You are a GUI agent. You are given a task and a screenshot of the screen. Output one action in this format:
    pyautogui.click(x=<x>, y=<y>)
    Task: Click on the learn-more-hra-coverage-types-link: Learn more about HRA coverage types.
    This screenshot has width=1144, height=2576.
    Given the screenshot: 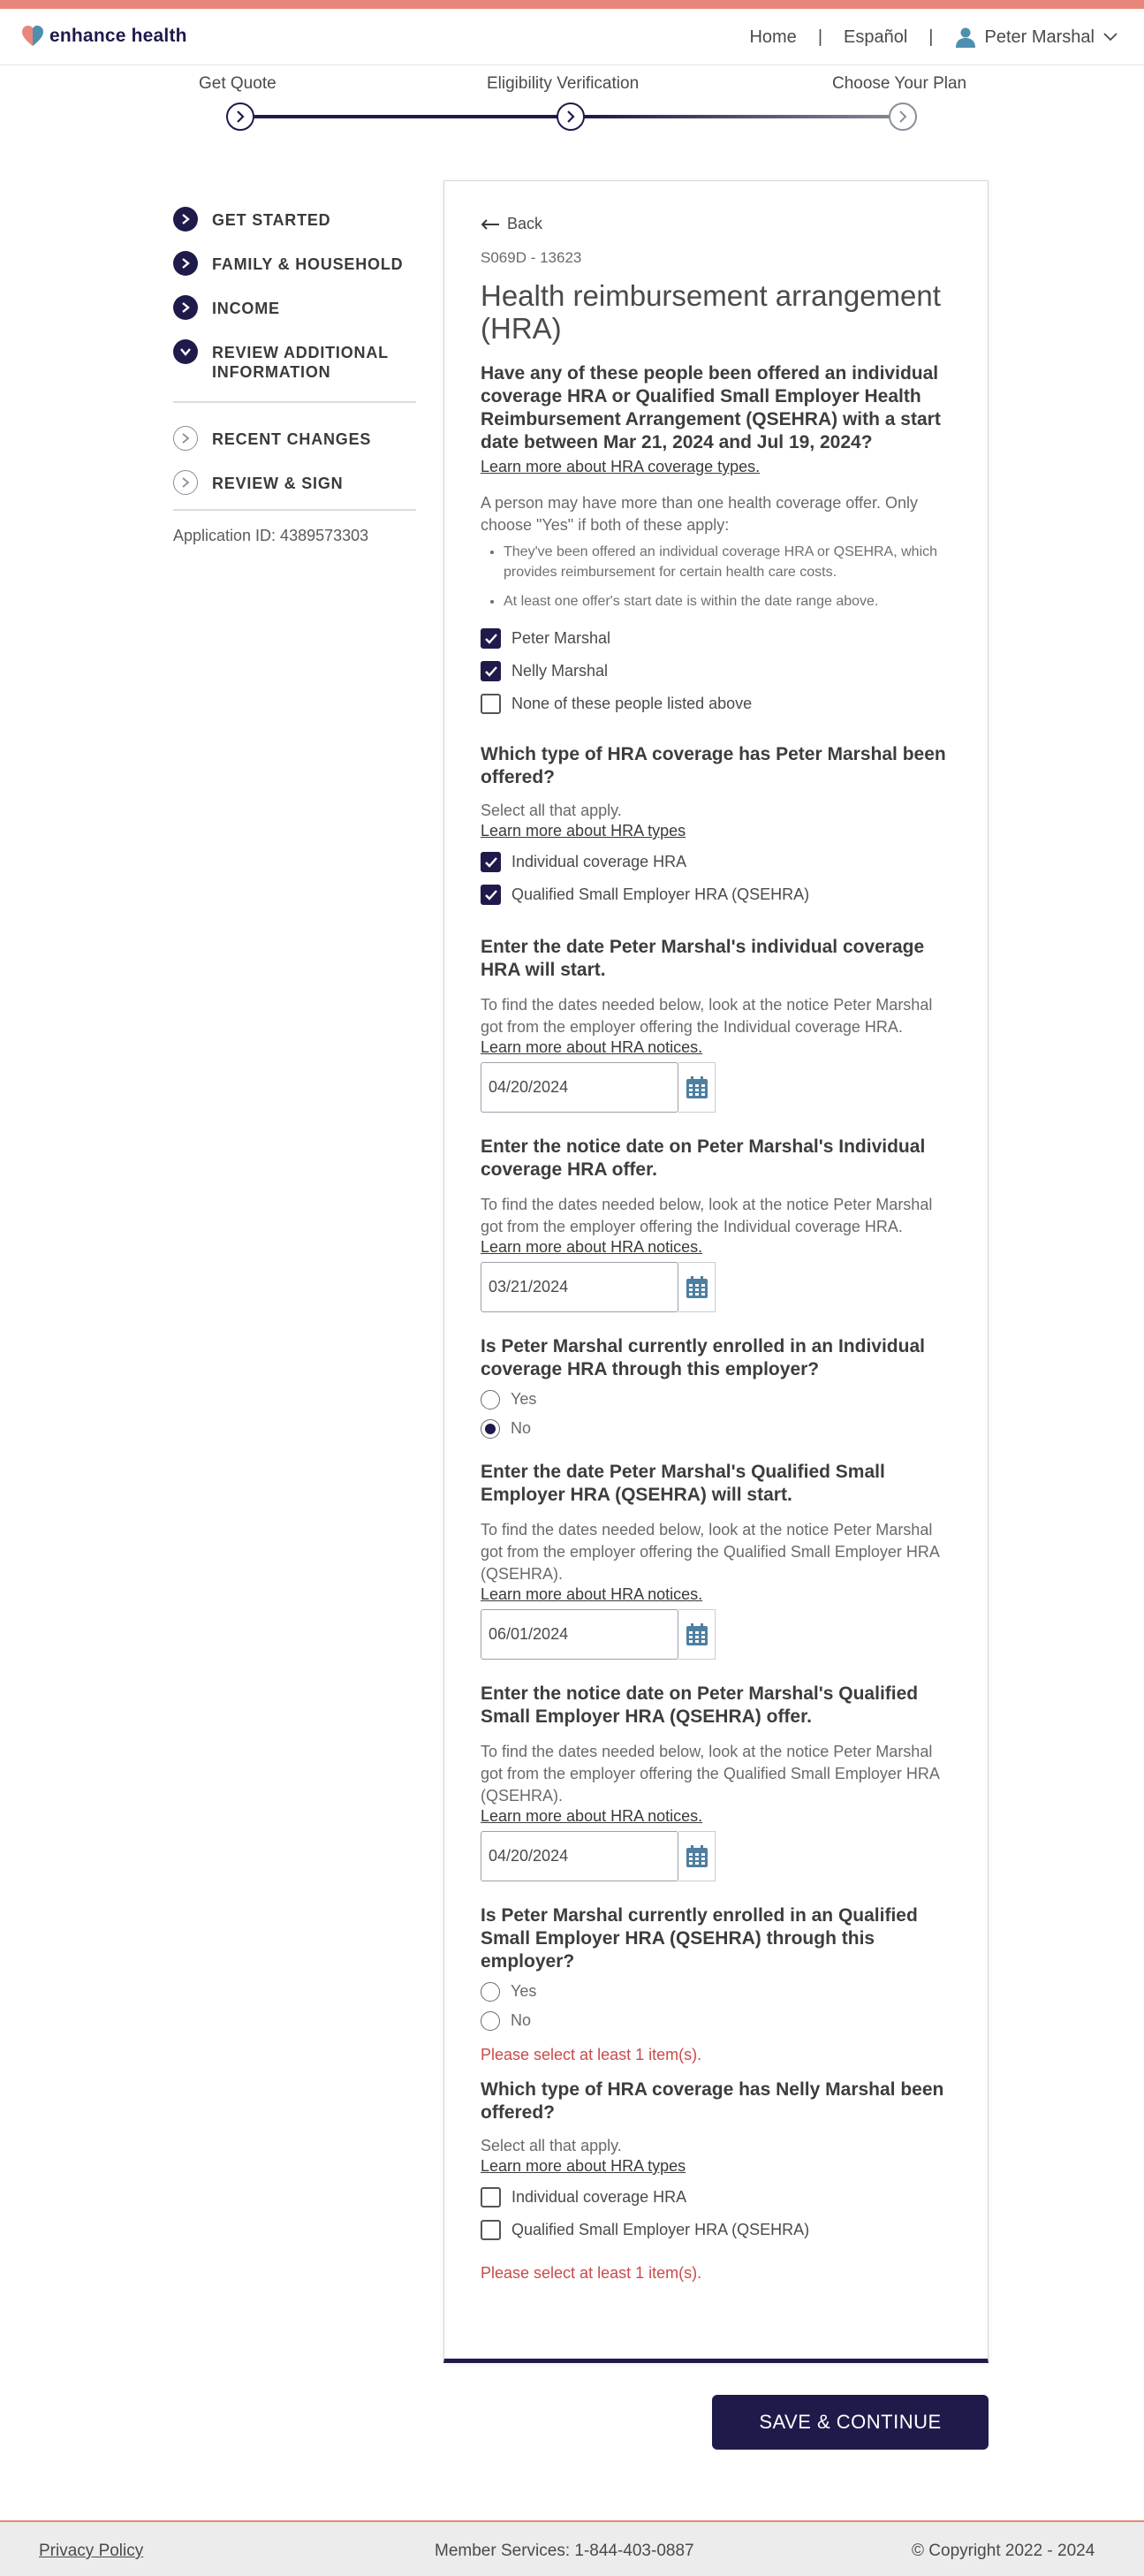 What is the action you would take?
    pyautogui.click(x=720, y=467)
    